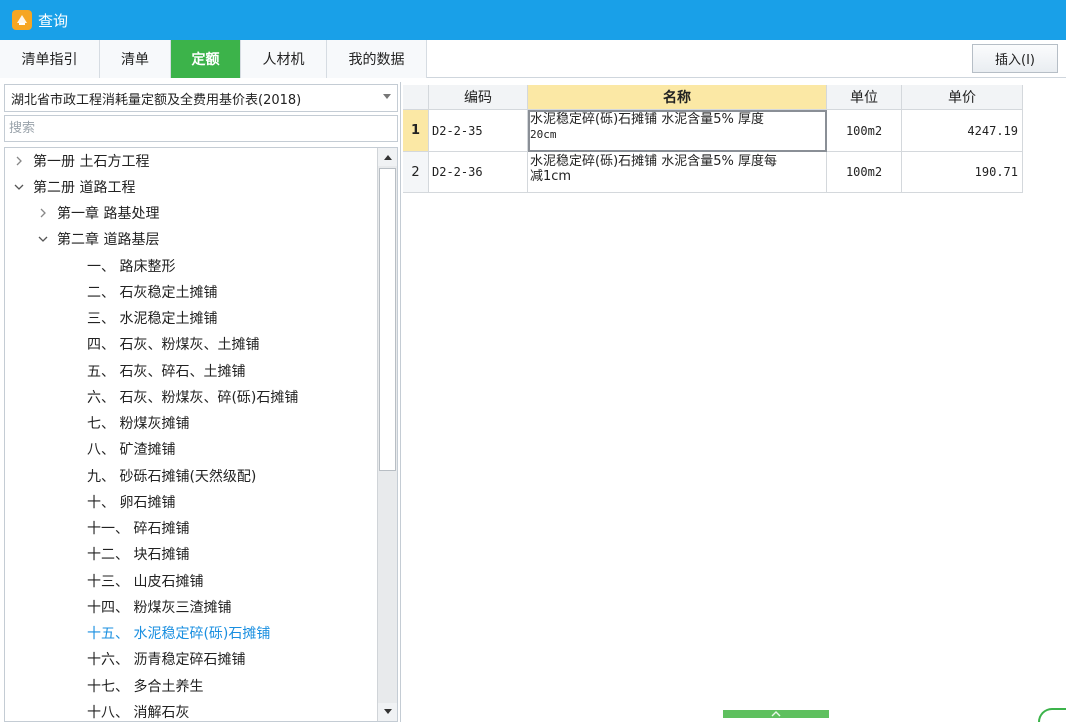  Describe the element at coordinates (962, 131) in the screenshot. I see `price-cell: 4247.19` at that location.